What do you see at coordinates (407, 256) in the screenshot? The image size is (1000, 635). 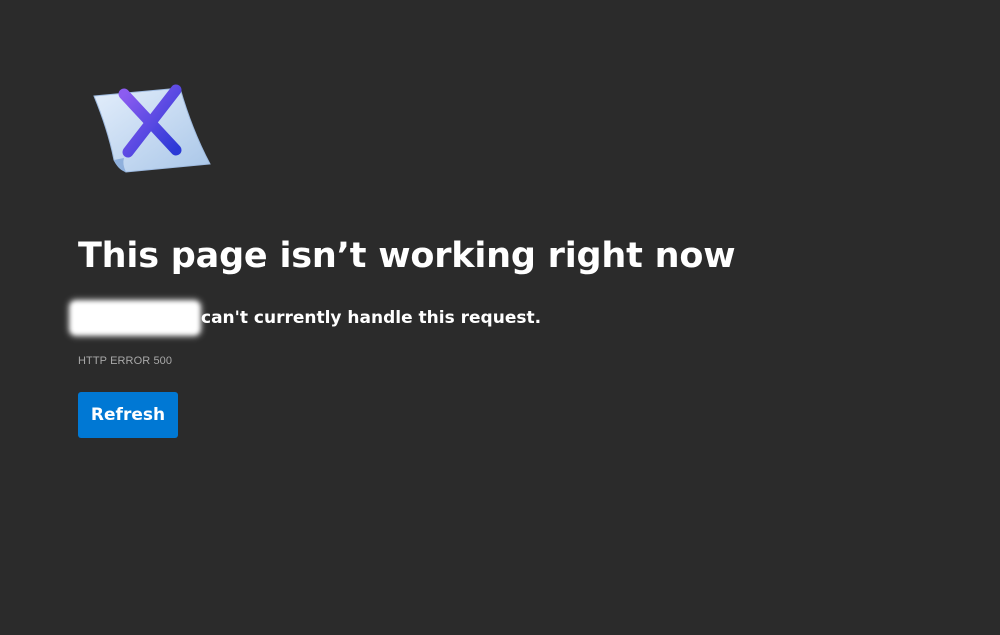 I see `page-title: This page isn’t working right now` at bounding box center [407, 256].